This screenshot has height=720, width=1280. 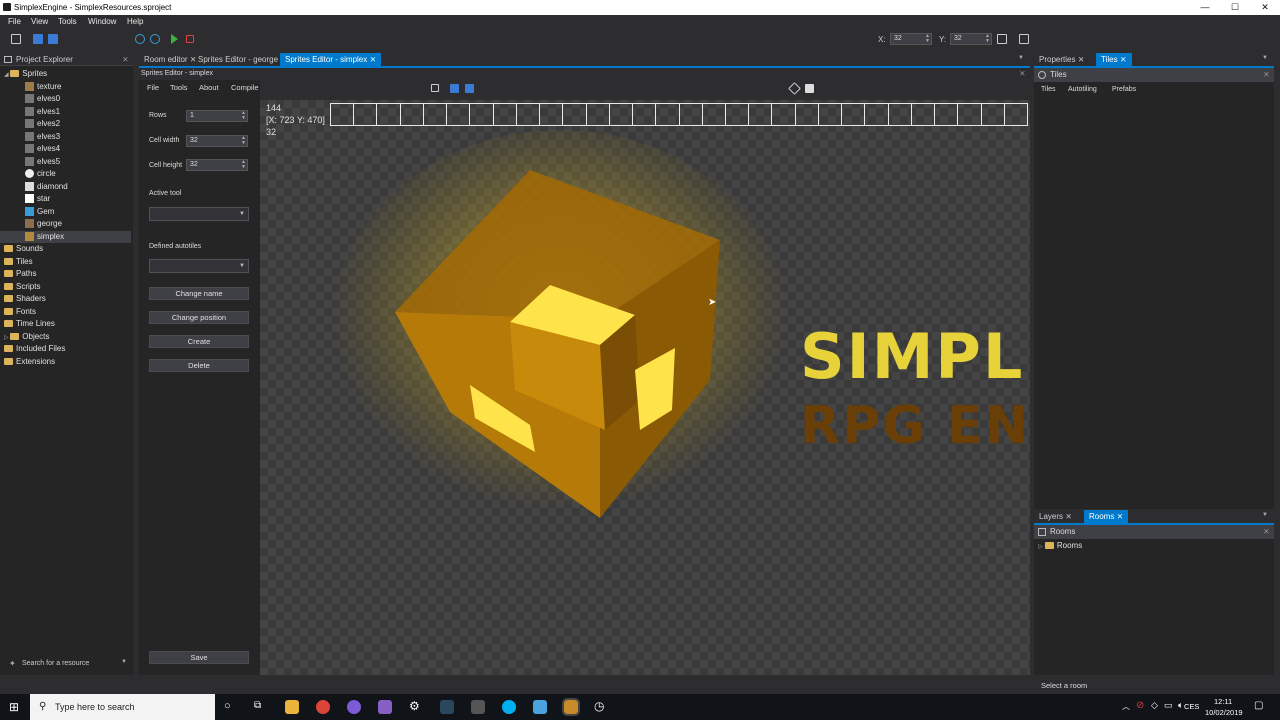 What do you see at coordinates (1205, 7) in the screenshot?
I see `minimize-button: —` at bounding box center [1205, 7].